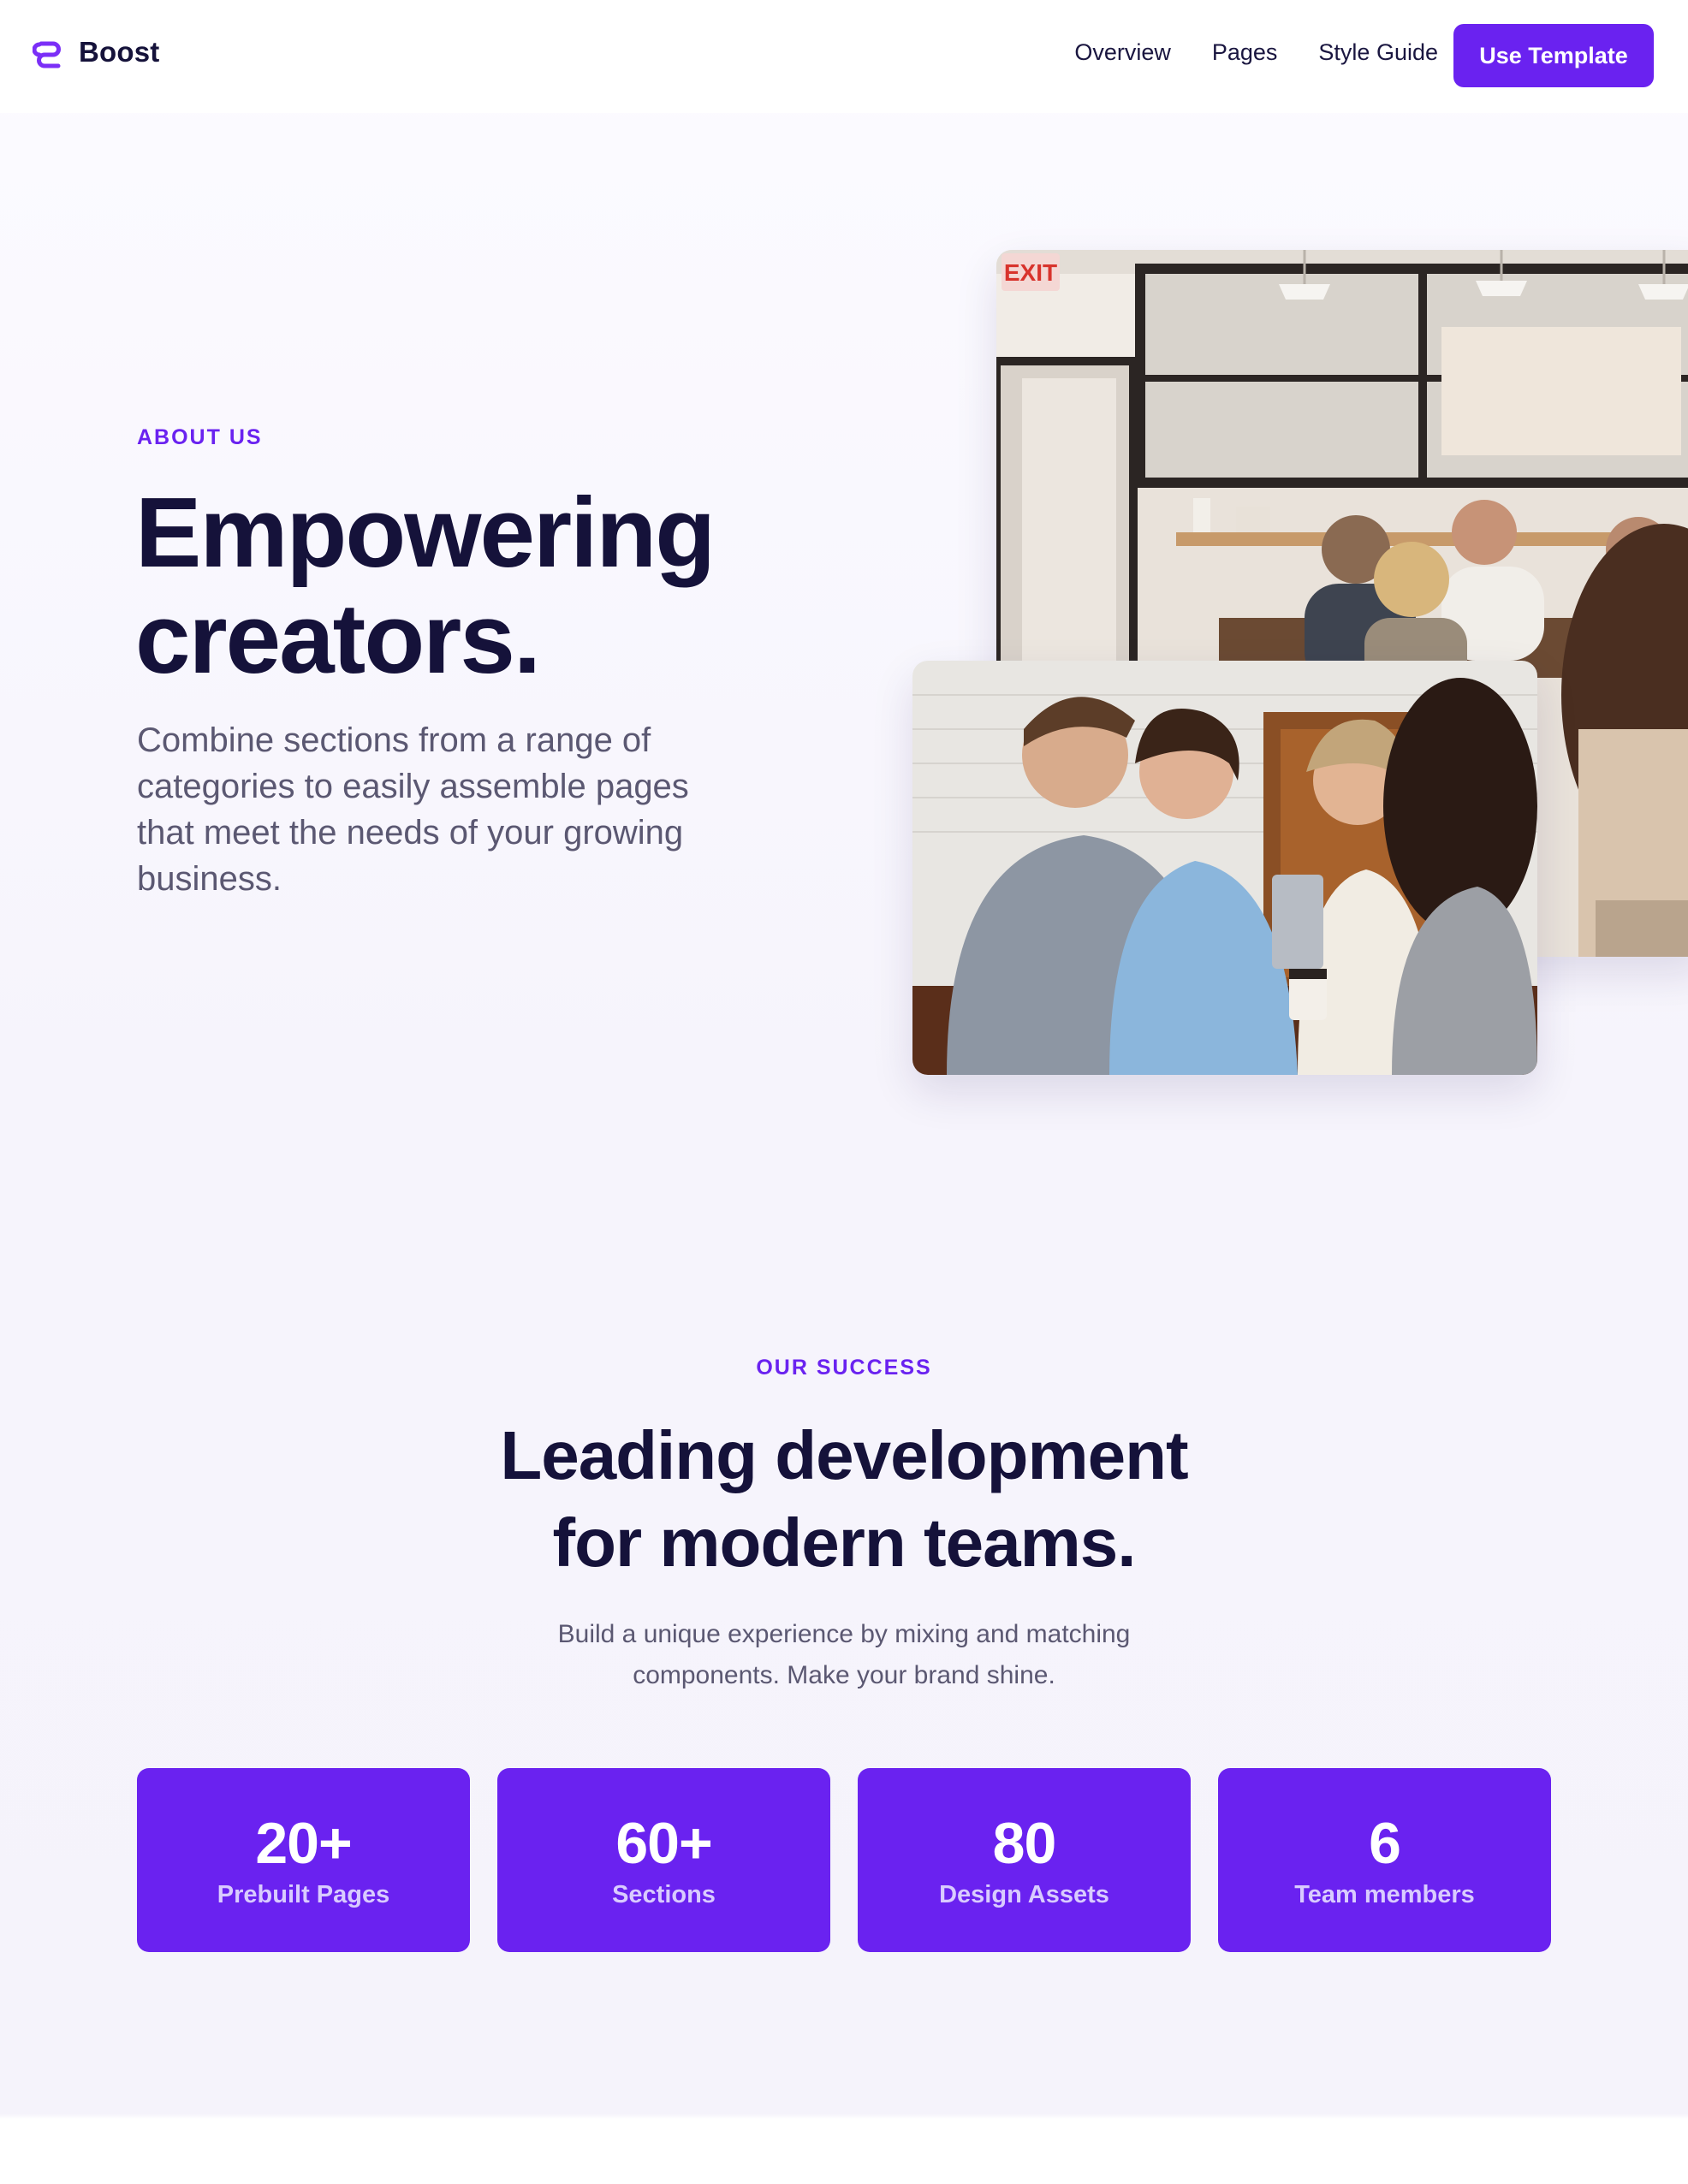 Image resolution: width=1688 pixels, height=2184 pixels. I want to click on stat-card-sections: 60+ Sections, so click(663, 1860).